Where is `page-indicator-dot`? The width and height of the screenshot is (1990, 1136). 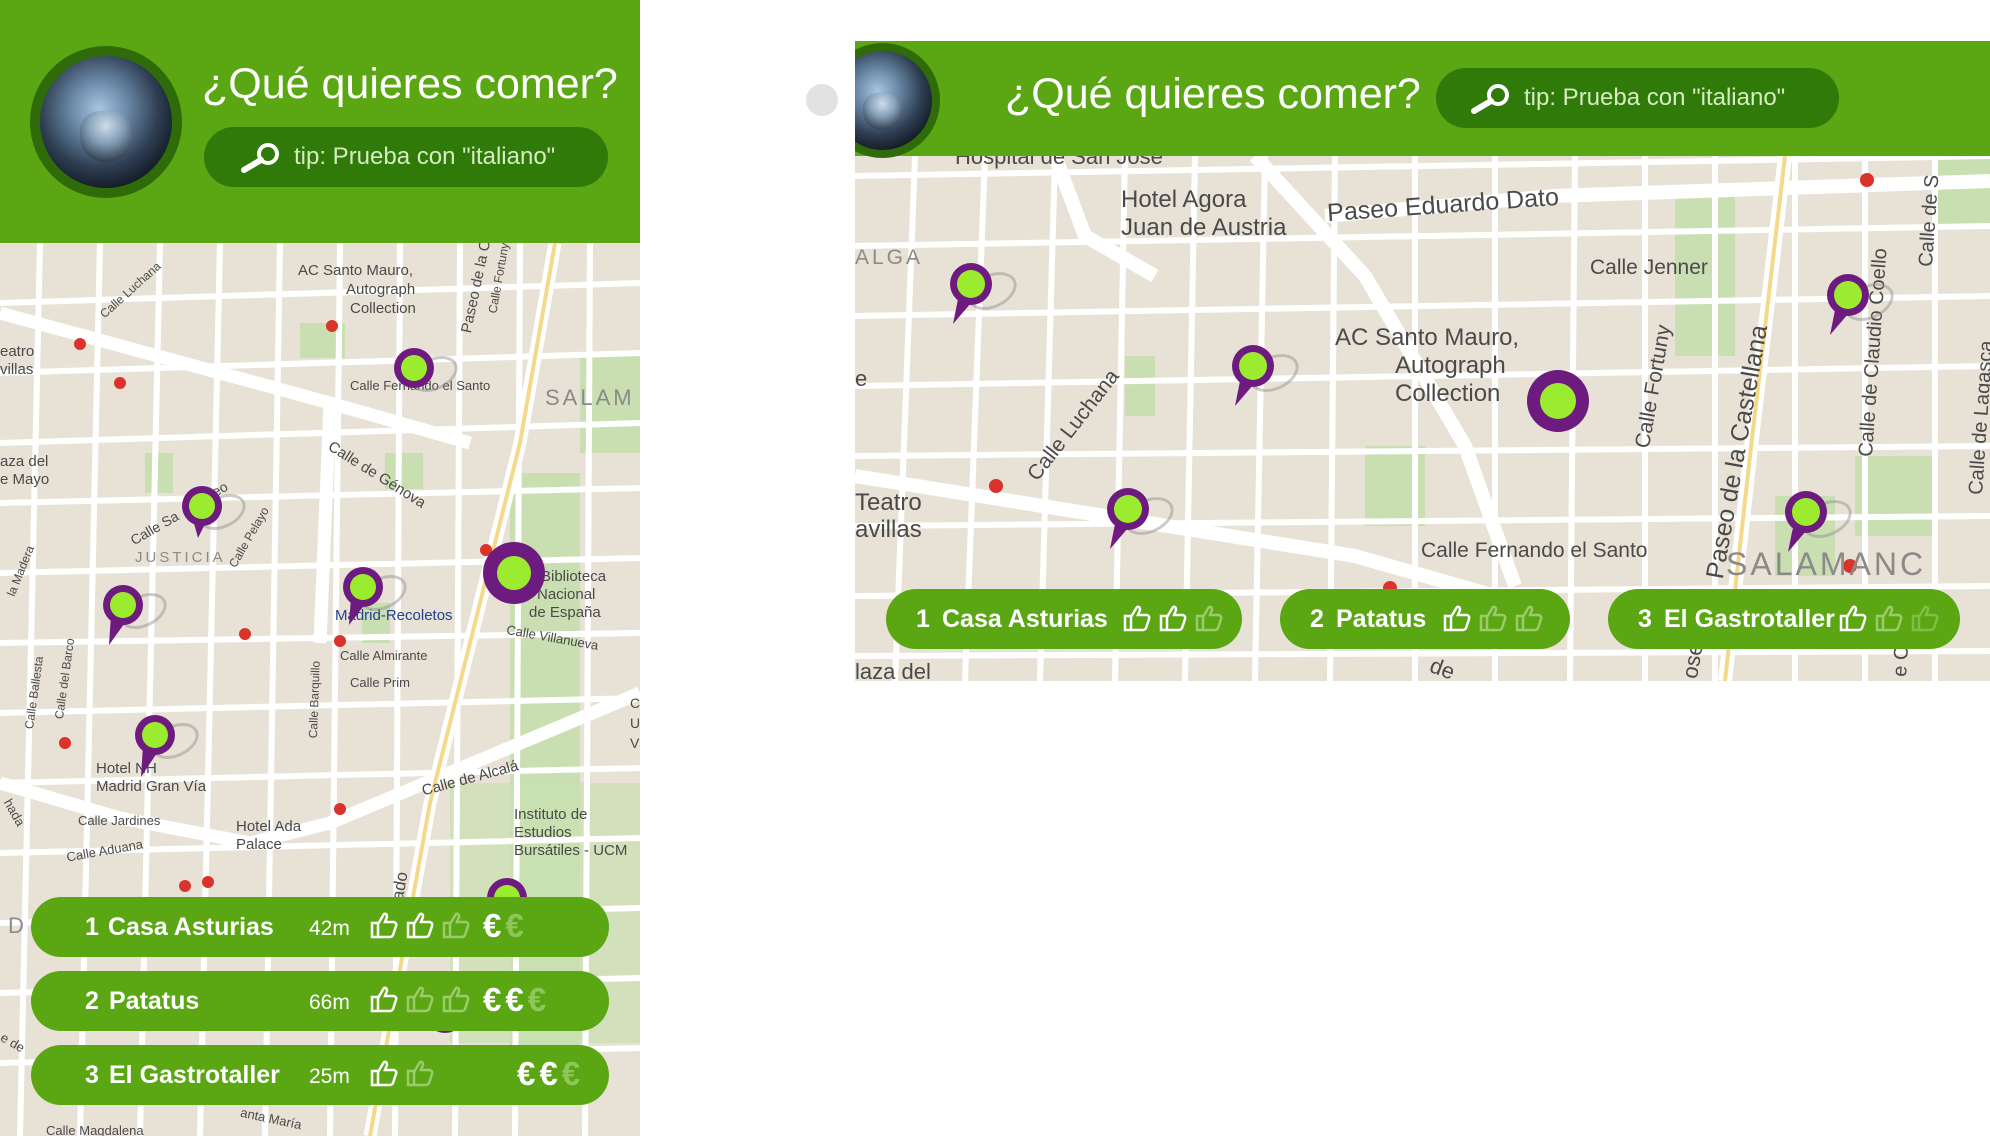 page-indicator-dot is located at coordinates (822, 100).